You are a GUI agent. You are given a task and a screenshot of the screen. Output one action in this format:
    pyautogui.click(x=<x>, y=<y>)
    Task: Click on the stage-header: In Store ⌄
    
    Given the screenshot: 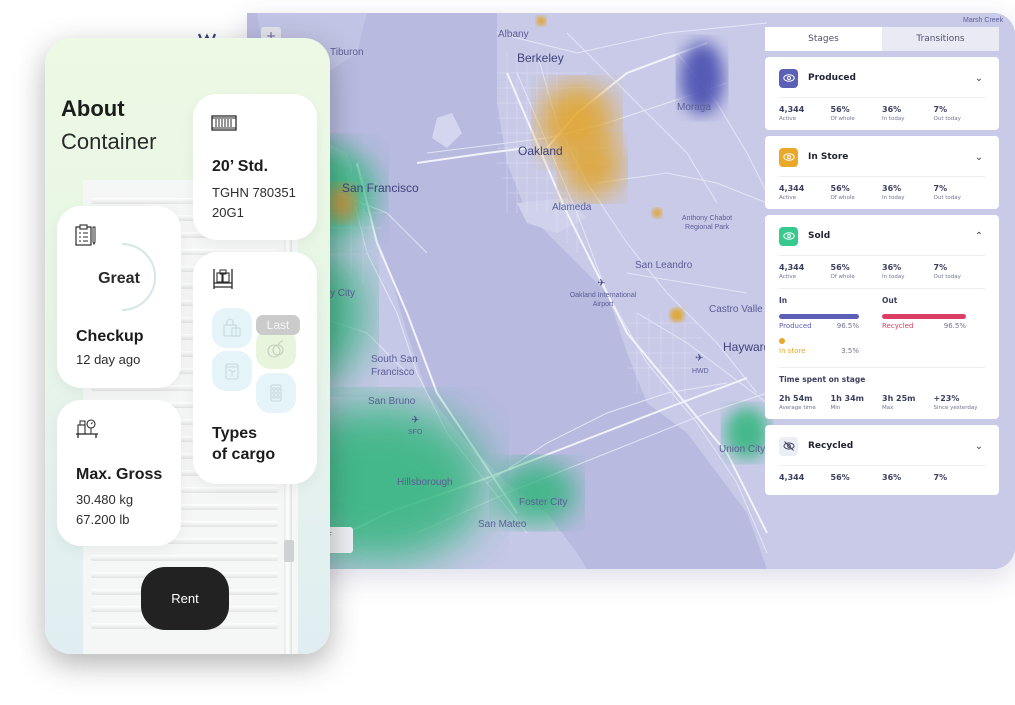 What is the action you would take?
    pyautogui.click(x=882, y=157)
    